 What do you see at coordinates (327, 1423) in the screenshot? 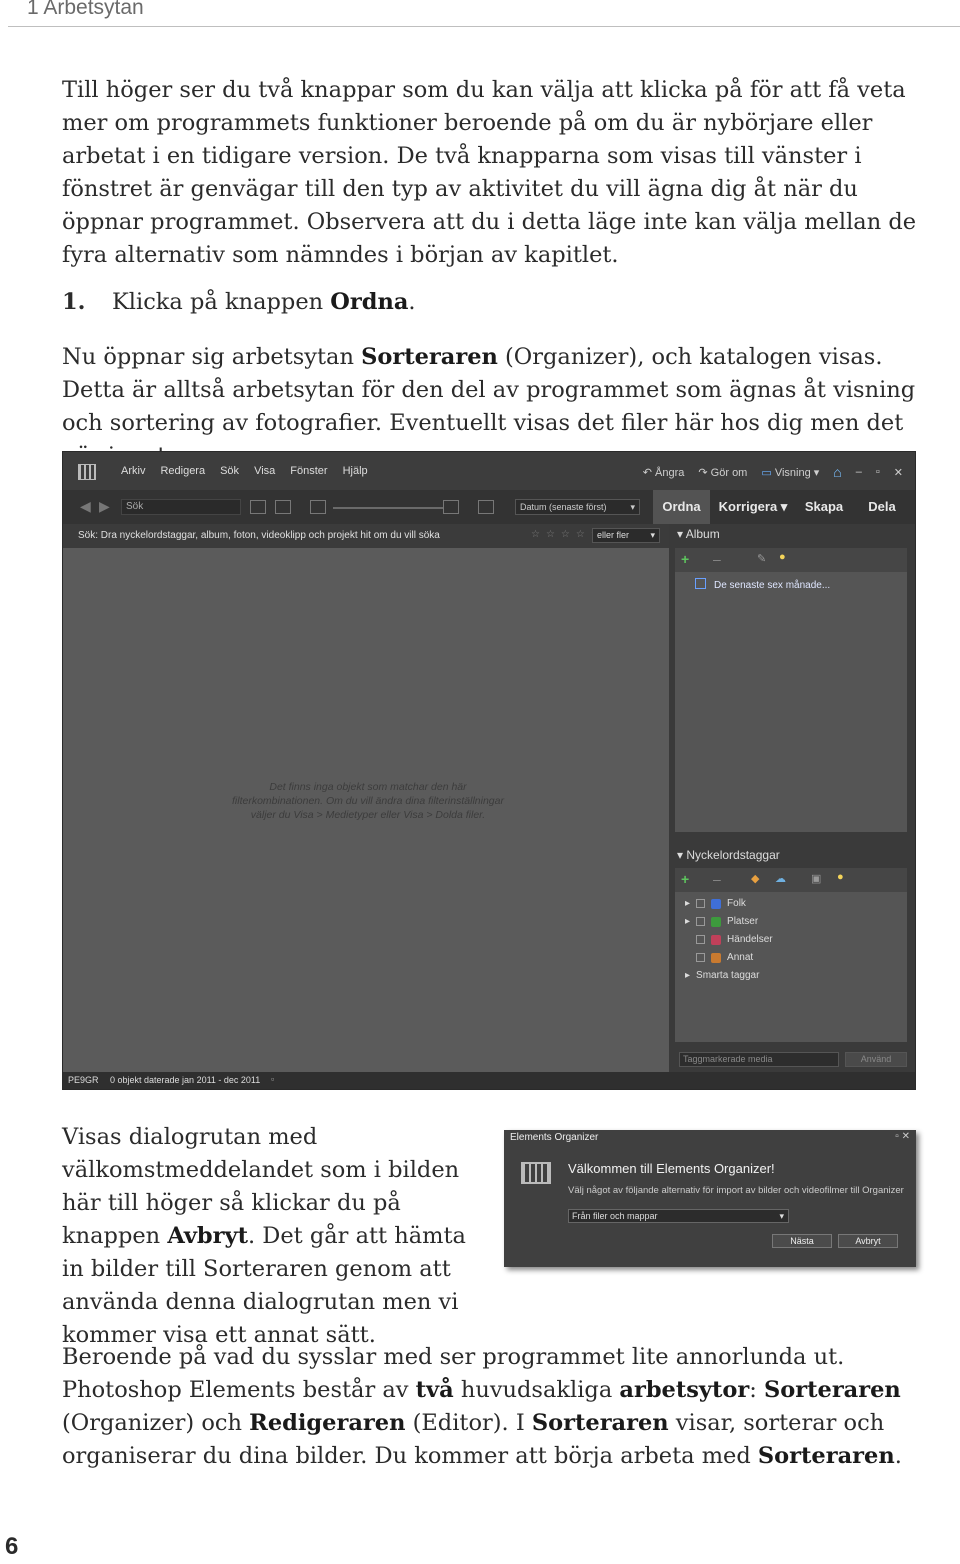
I see `paragraph-bold: Redigeraren` at bounding box center [327, 1423].